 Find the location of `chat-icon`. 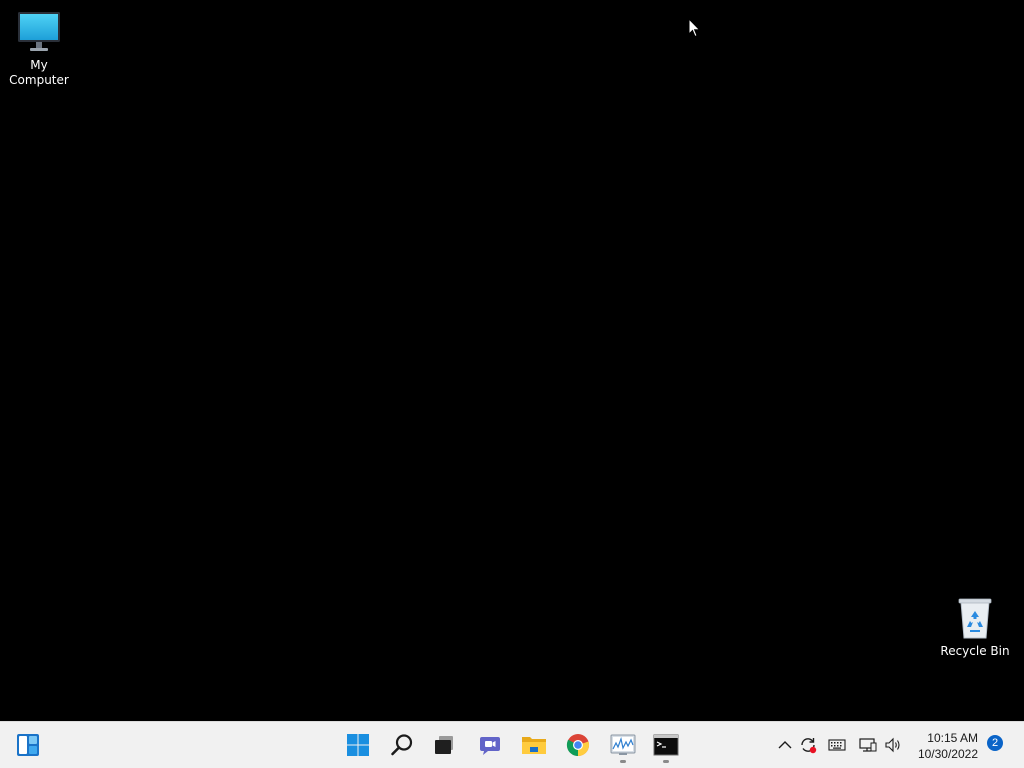

chat-icon is located at coordinates (490, 746).